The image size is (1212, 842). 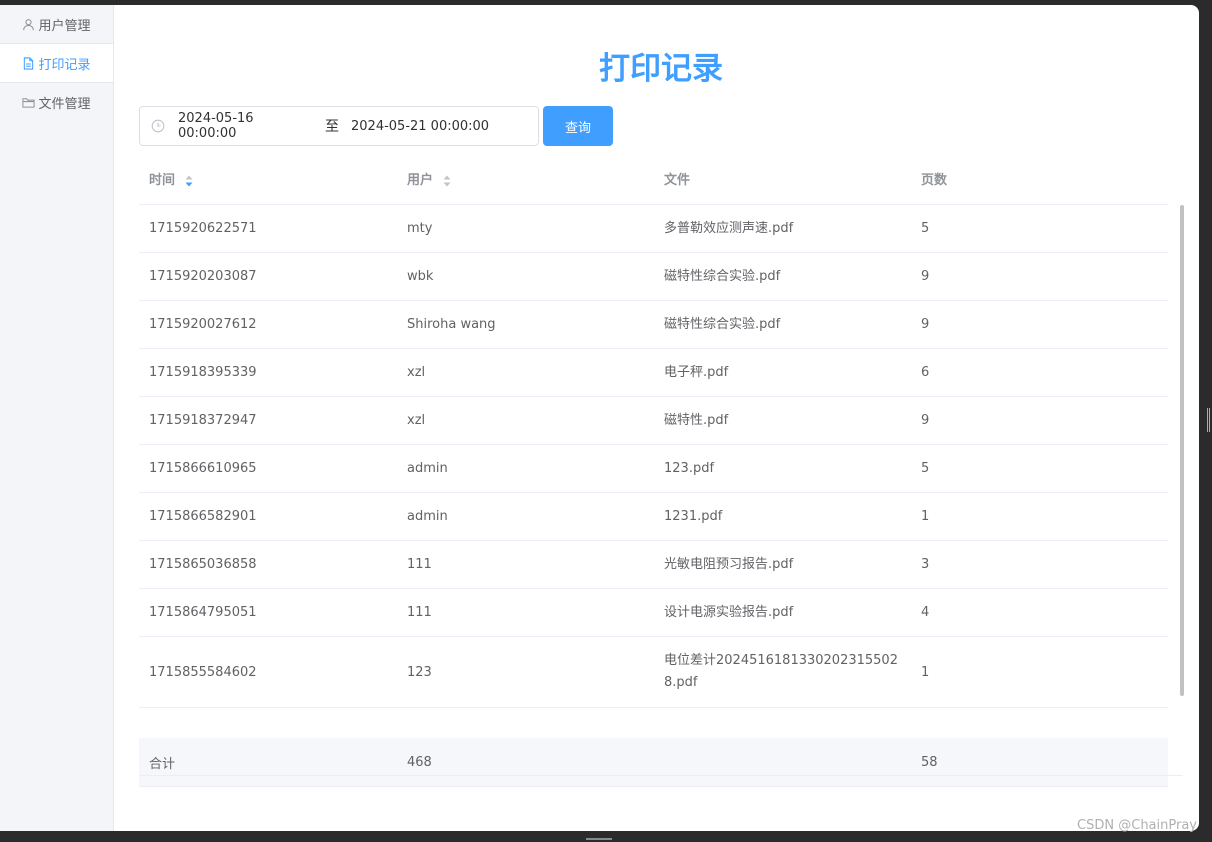 What do you see at coordinates (653, 421) in the screenshot?
I see `table-row: 1715918372947 xzl 磁特性.pdf 9` at bounding box center [653, 421].